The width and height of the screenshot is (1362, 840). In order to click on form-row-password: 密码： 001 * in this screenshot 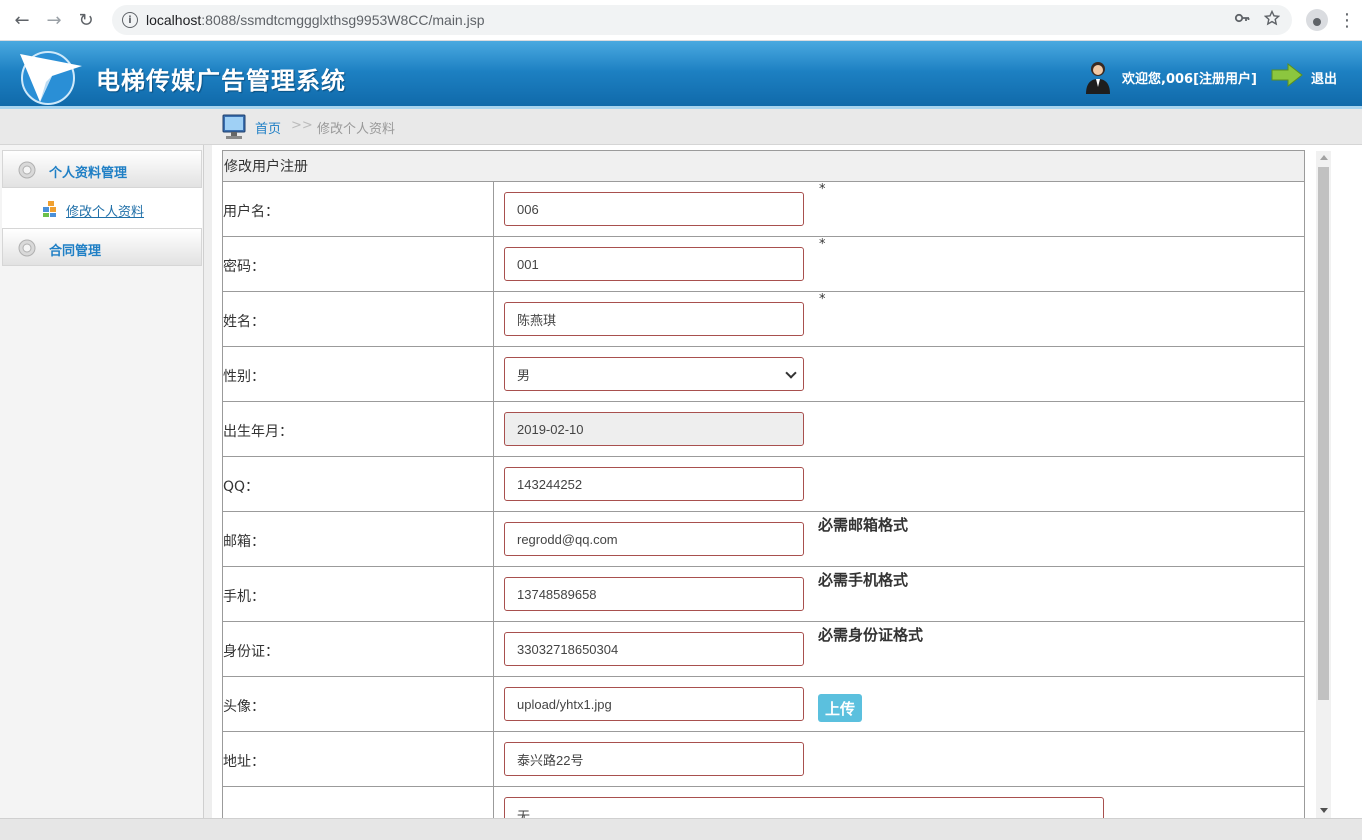, I will do `click(763, 264)`.